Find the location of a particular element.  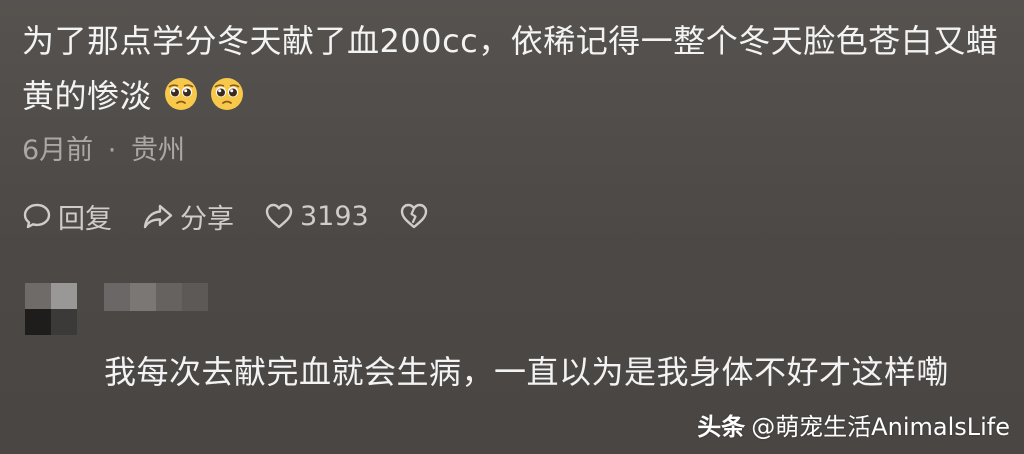

comment-location: 贵州 is located at coordinates (157, 150).